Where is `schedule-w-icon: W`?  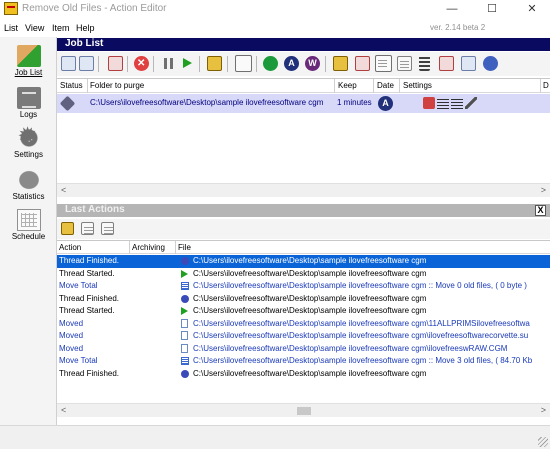
schedule-w-icon: W is located at coordinates (312, 63).